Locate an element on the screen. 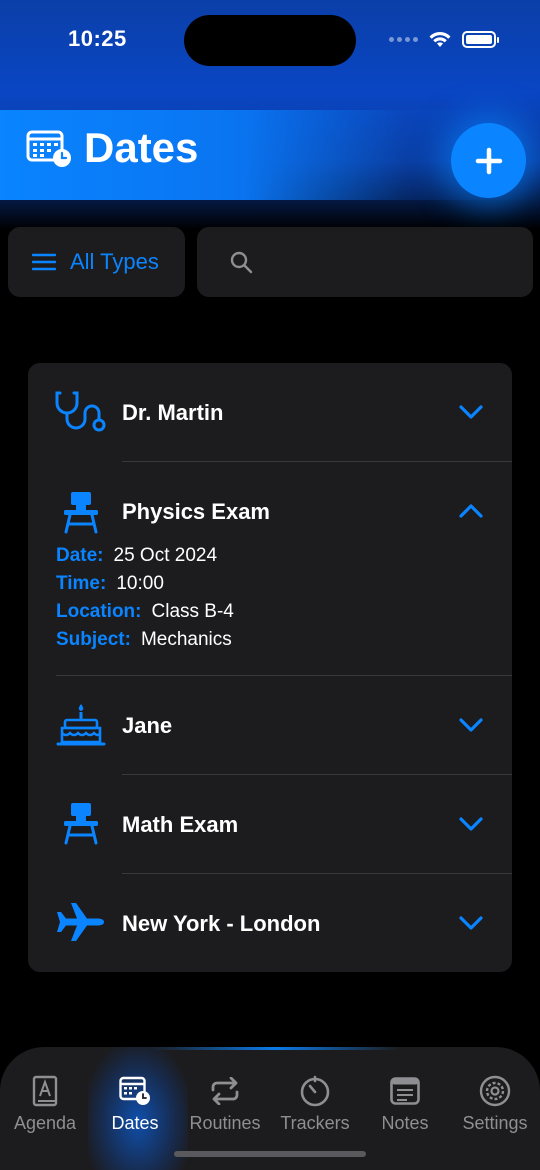  list-item: Math Exam is located at coordinates (270, 824).